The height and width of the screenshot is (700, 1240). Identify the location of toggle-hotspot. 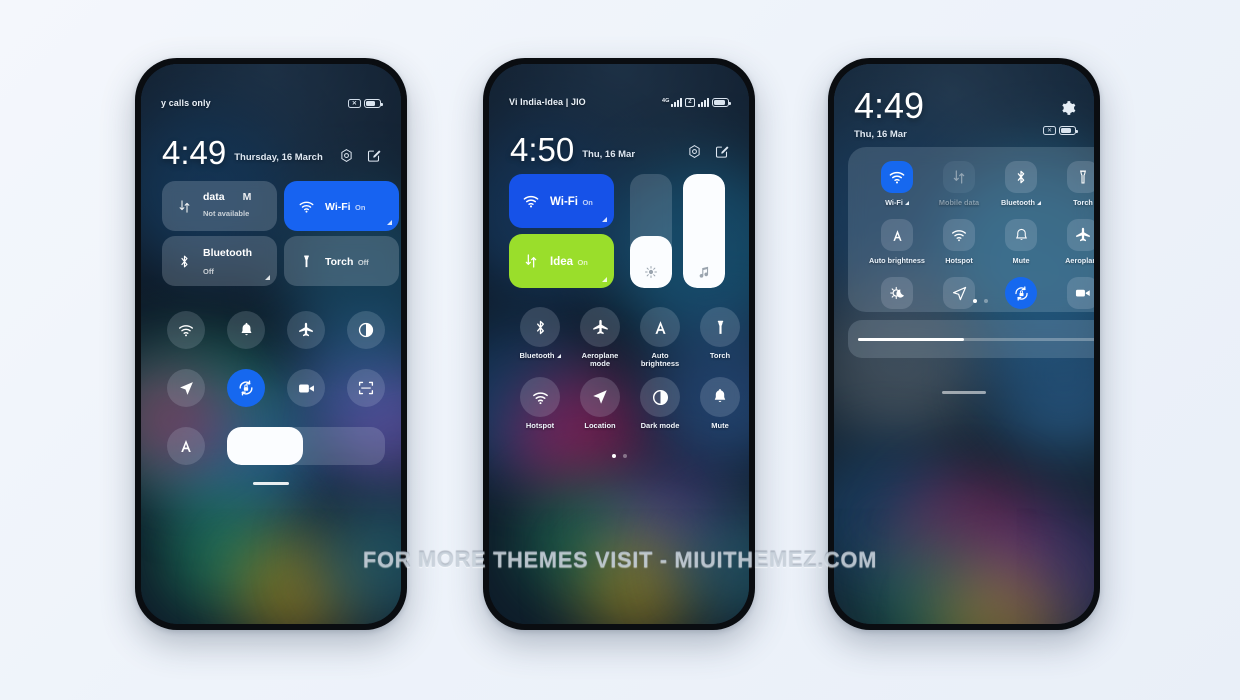
(186, 330).